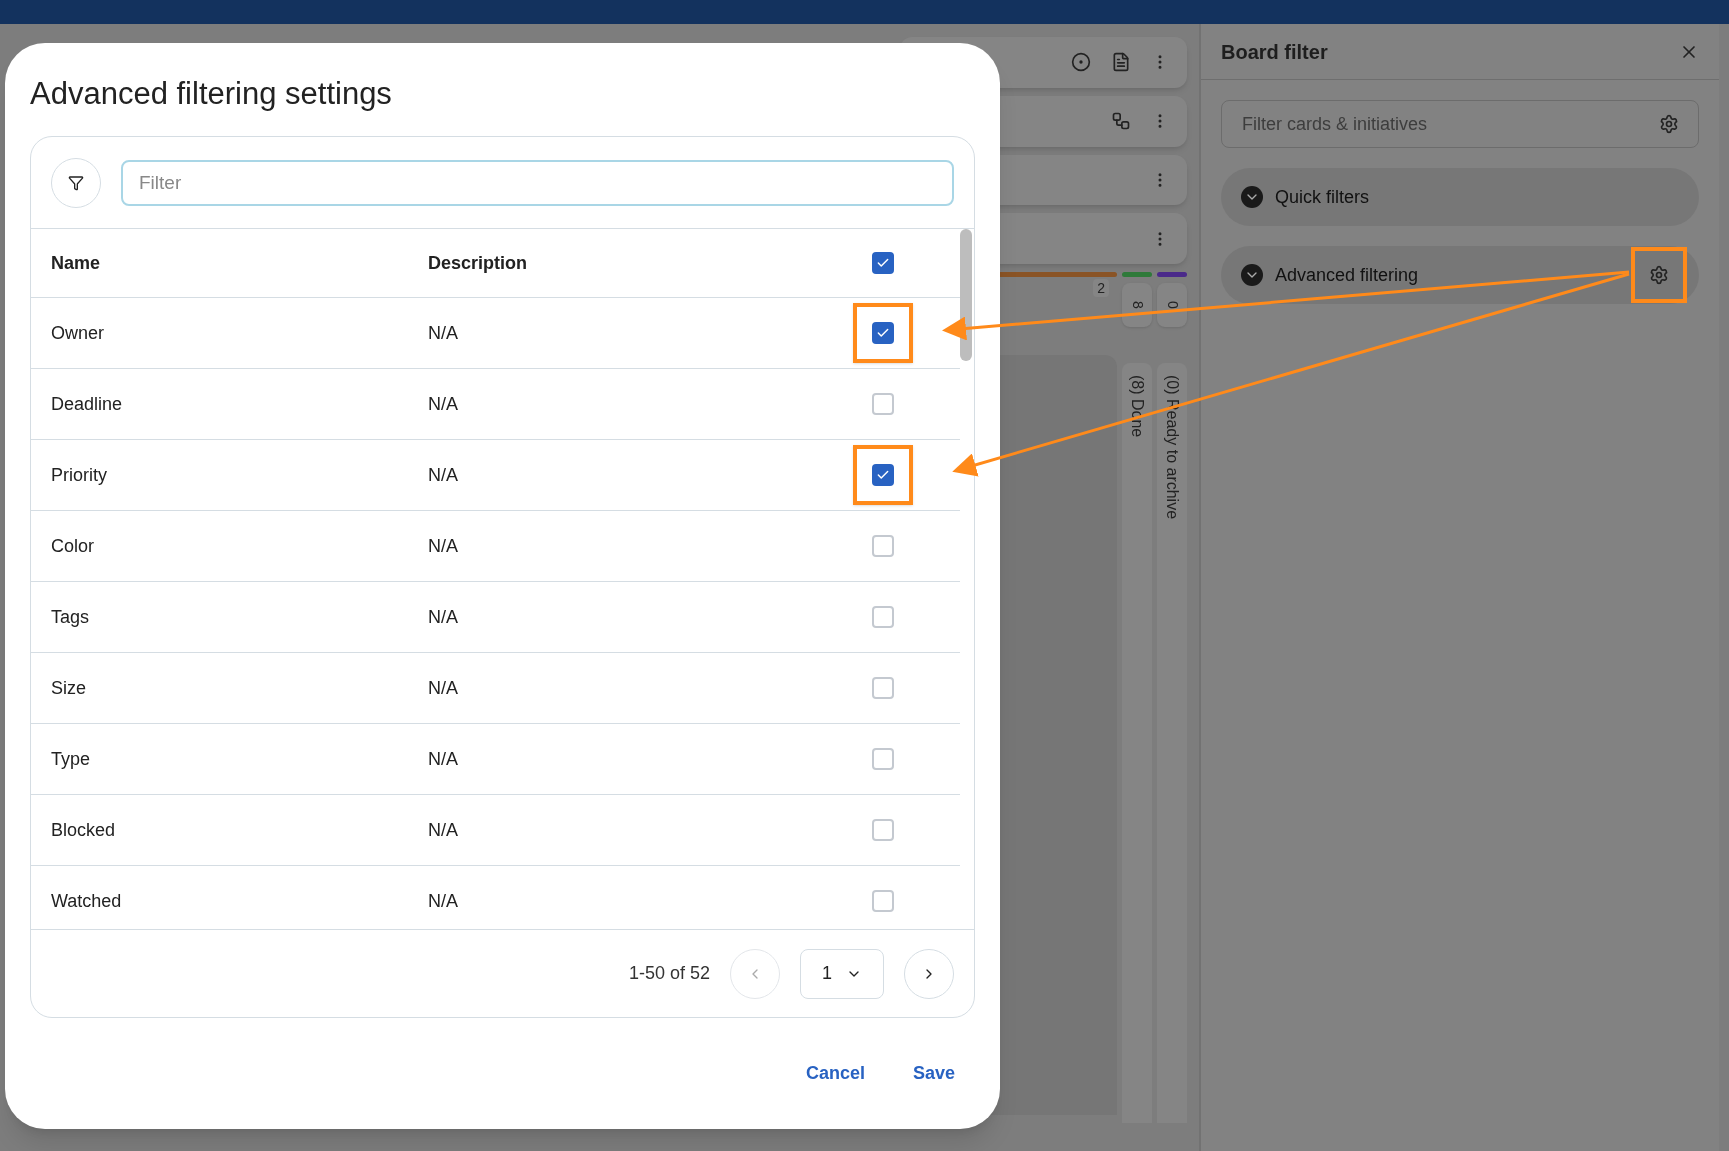  What do you see at coordinates (71, 759) in the screenshot?
I see `table-cell-text: Type` at bounding box center [71, 759].